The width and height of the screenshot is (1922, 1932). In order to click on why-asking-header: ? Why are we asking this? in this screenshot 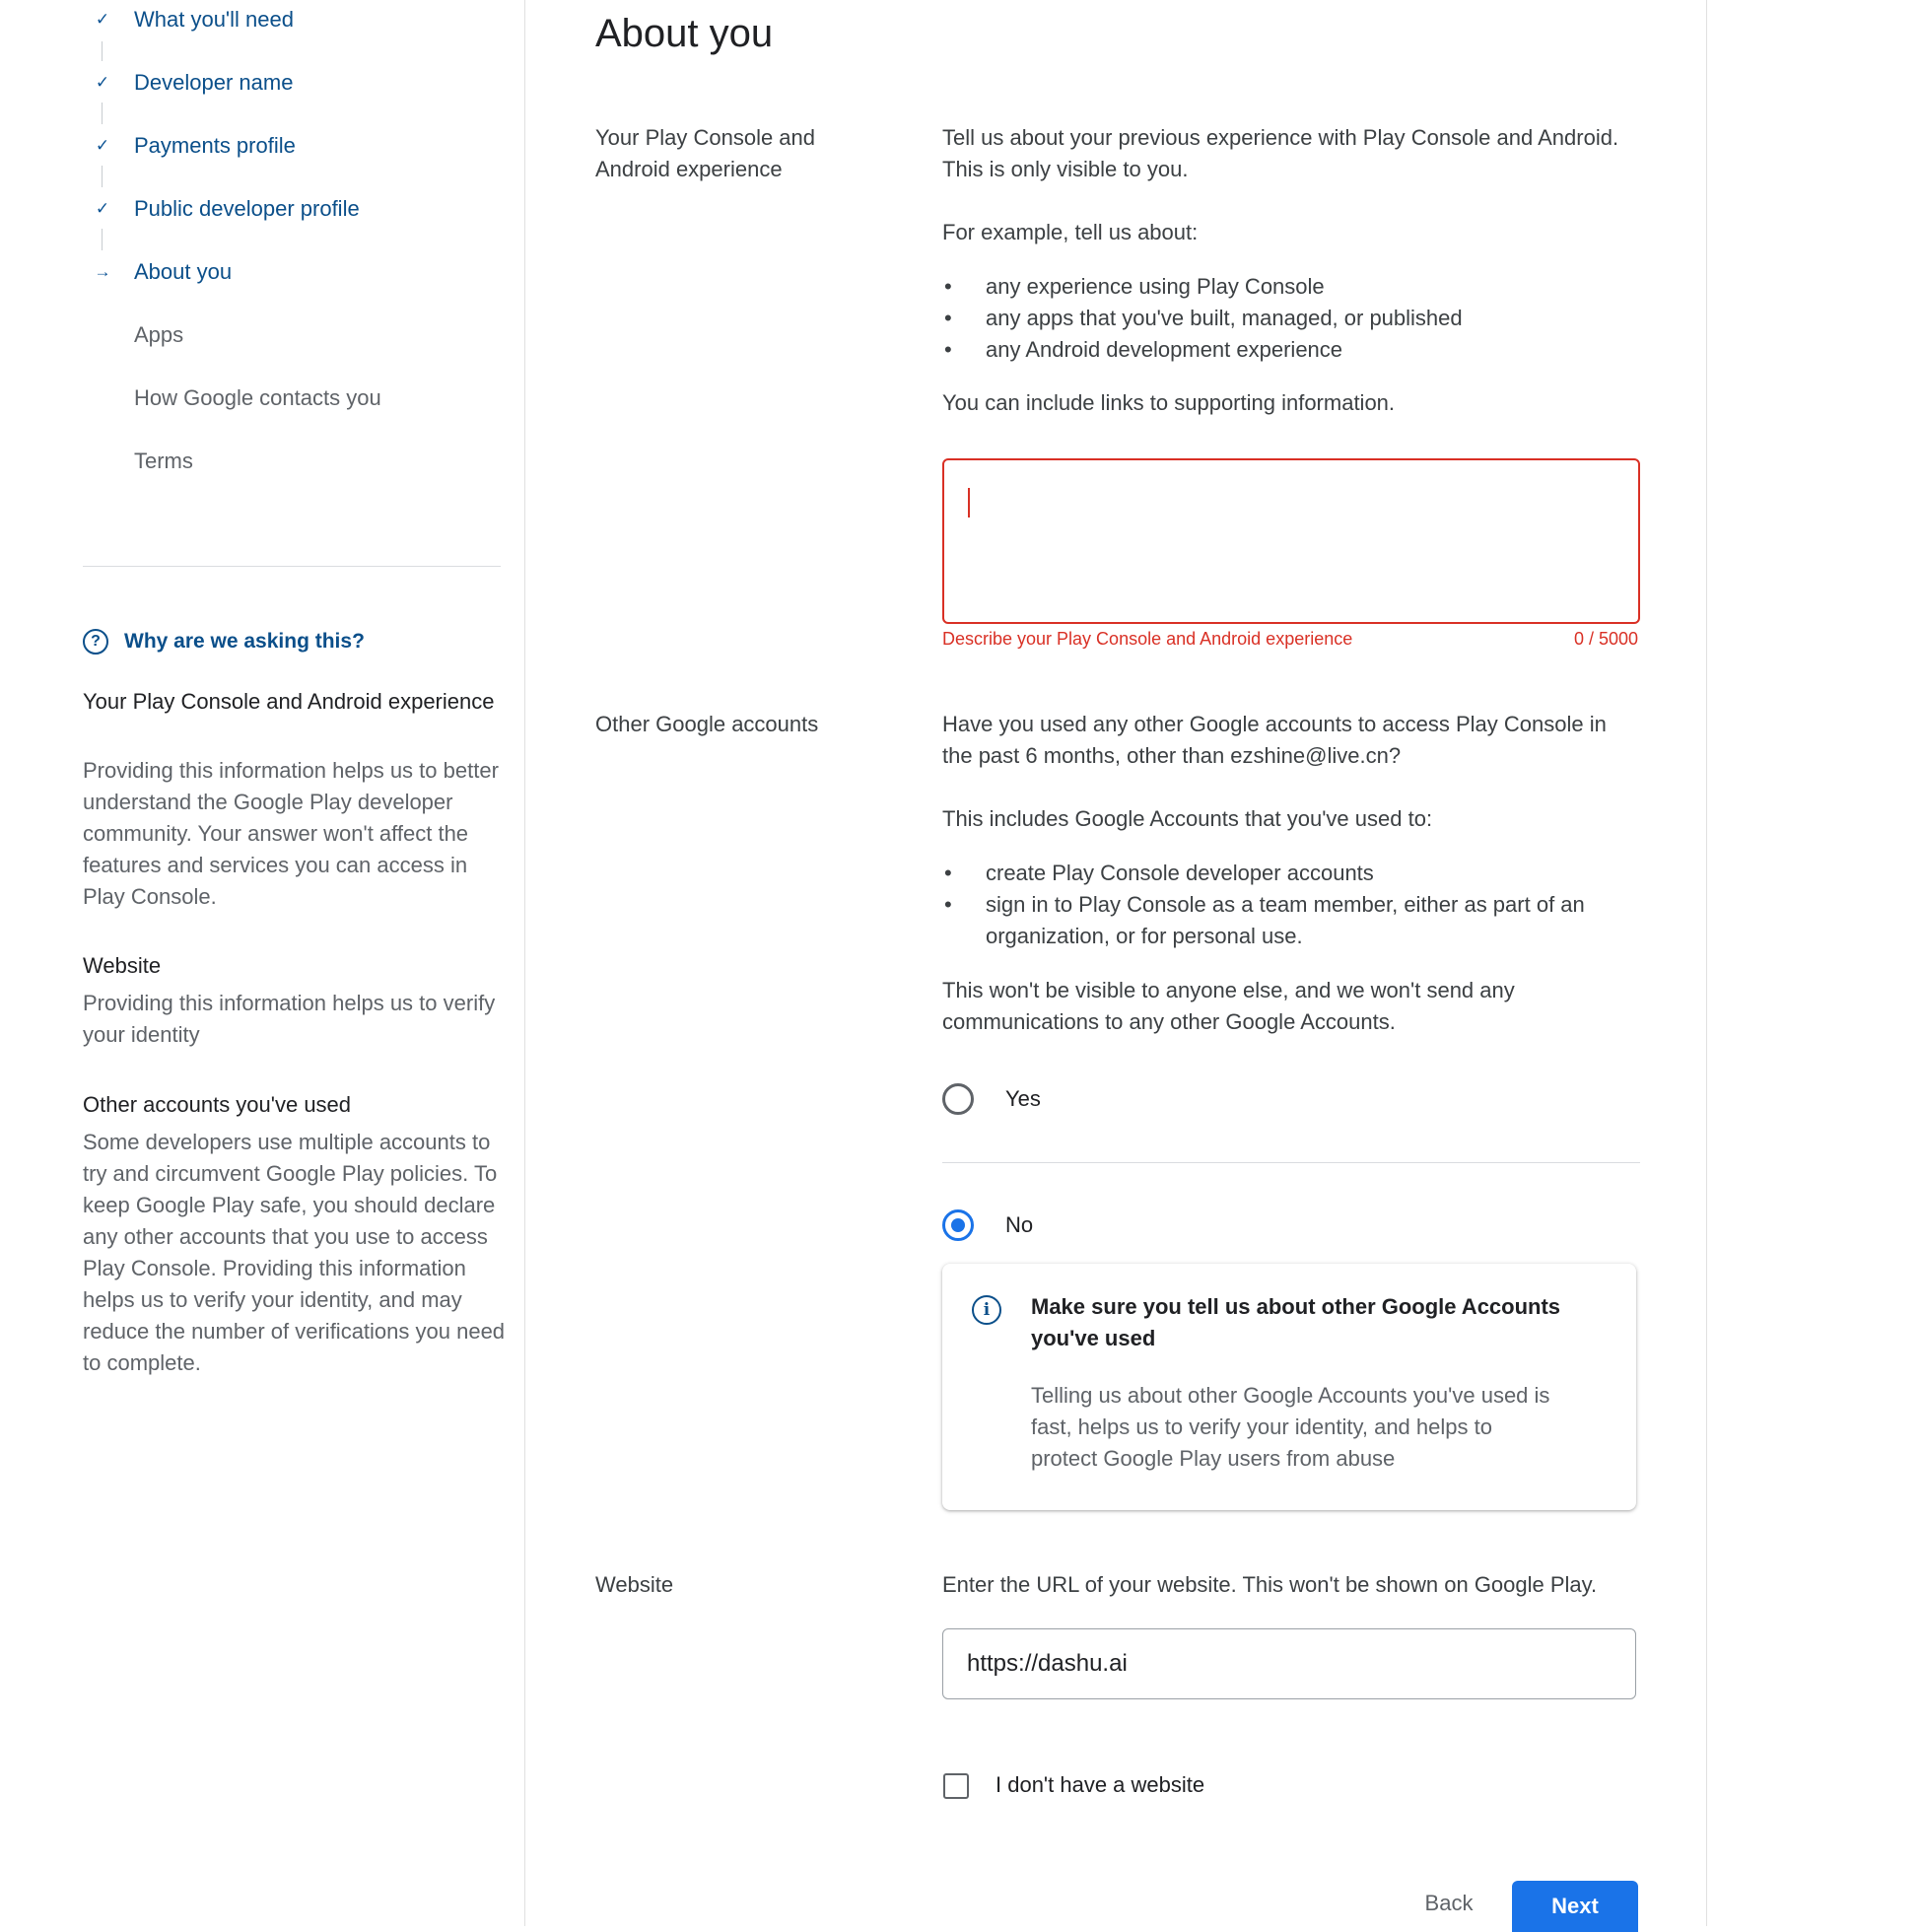, I will do `click(224, 642)`.